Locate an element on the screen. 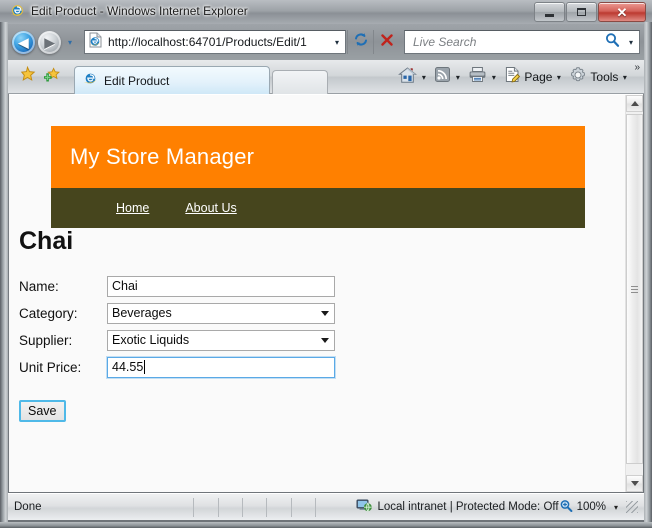 Image resolution: width=652 pixels, height=528 pixels. command-bar: ▾ ▾ ▾ Page ▾ Tools ▾ » is located at coordinates (518, 76).